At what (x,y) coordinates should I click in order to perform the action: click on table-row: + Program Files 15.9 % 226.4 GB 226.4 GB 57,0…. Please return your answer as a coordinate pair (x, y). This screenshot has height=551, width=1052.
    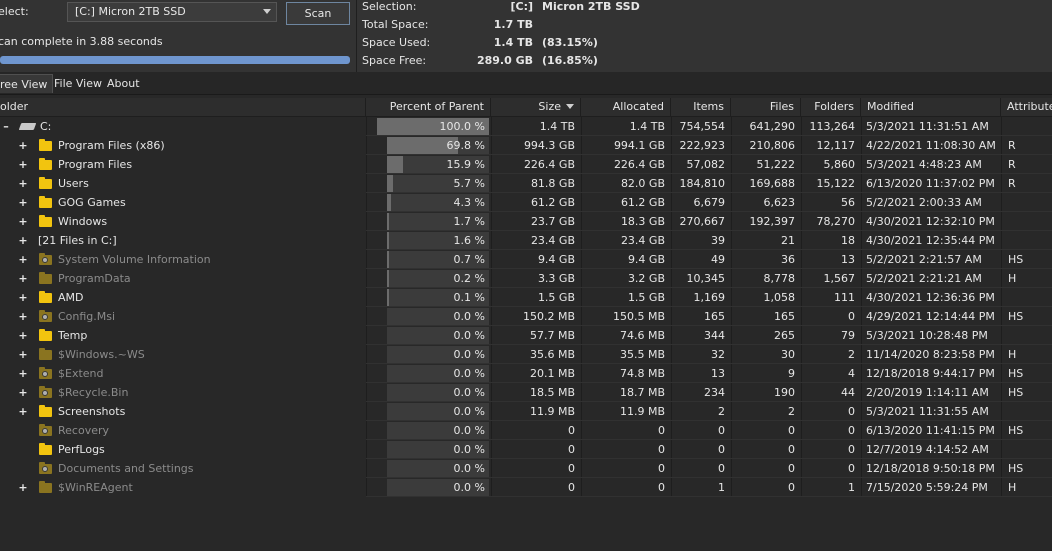
    Looking at the image, I should click on (526, 164).